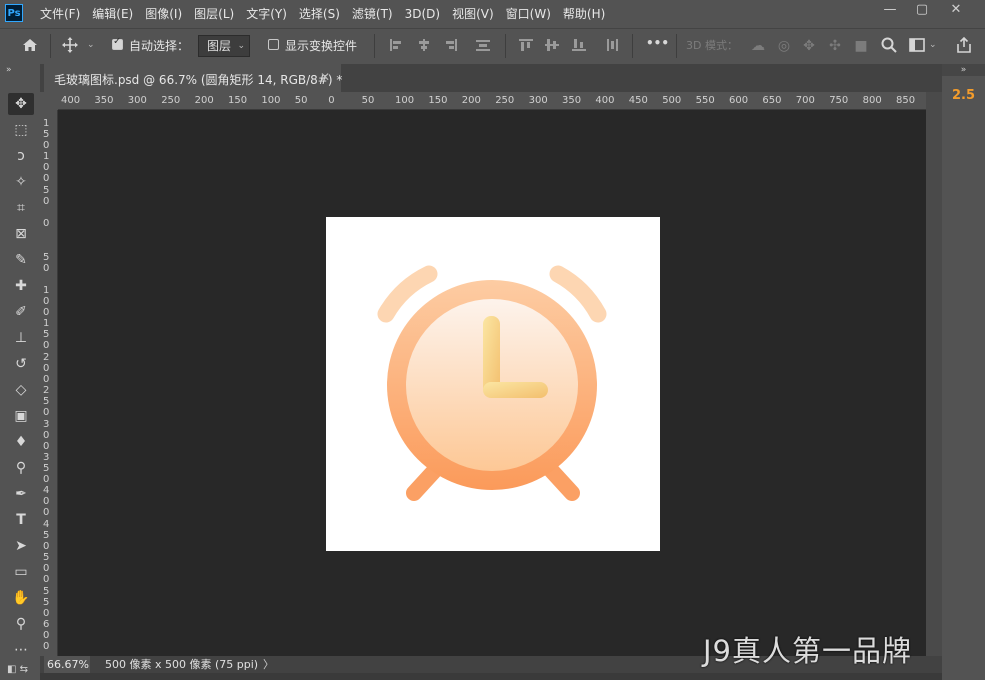 The width and height of the screenshot is (985, 680). I want to click on menu-3d: 3D(D), so click(422, 14).